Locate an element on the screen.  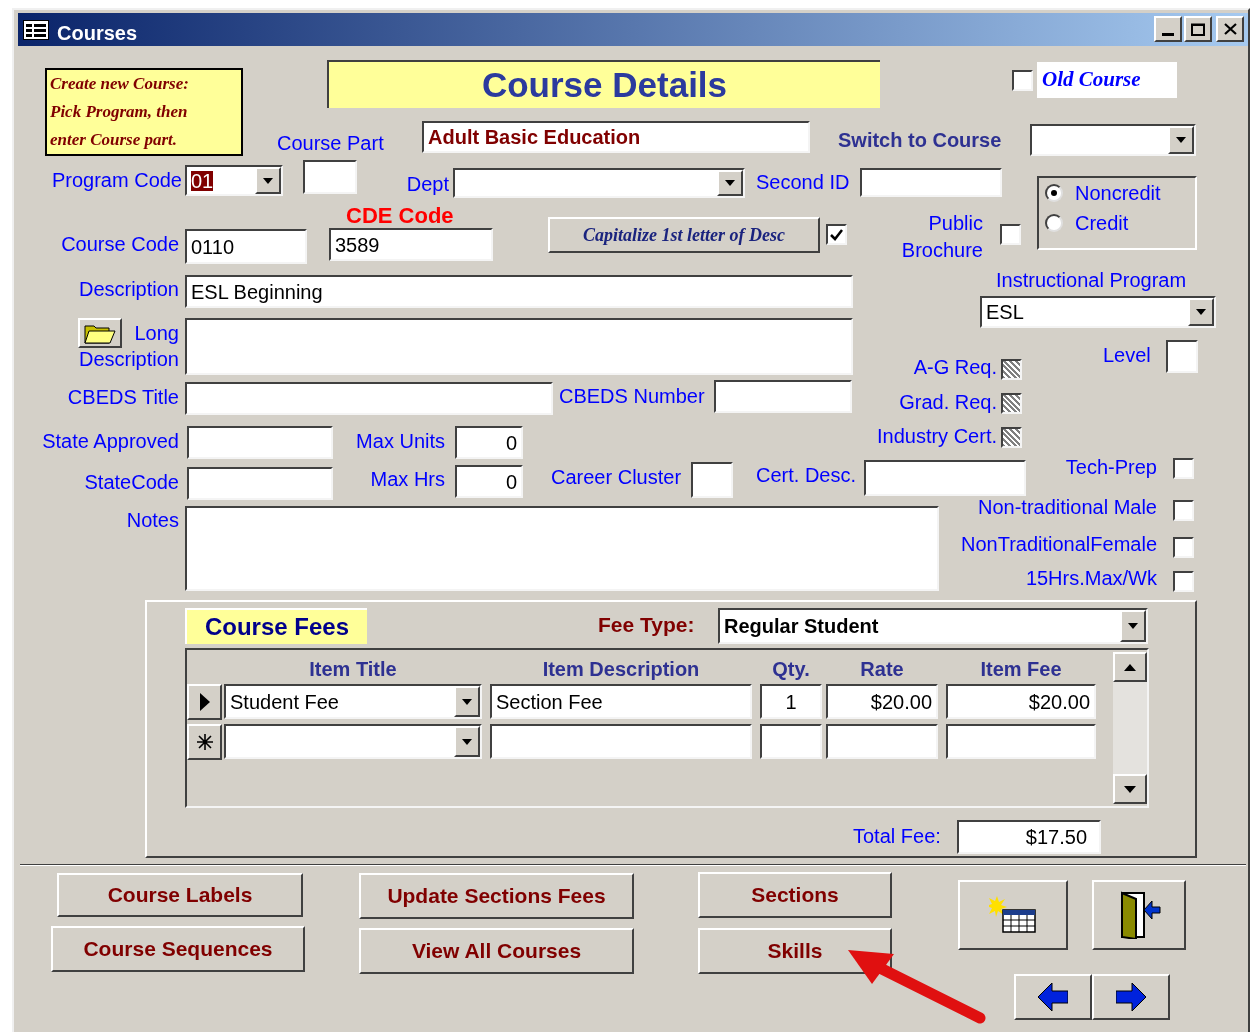
field-label: Description is located at coordinates (128, 359).